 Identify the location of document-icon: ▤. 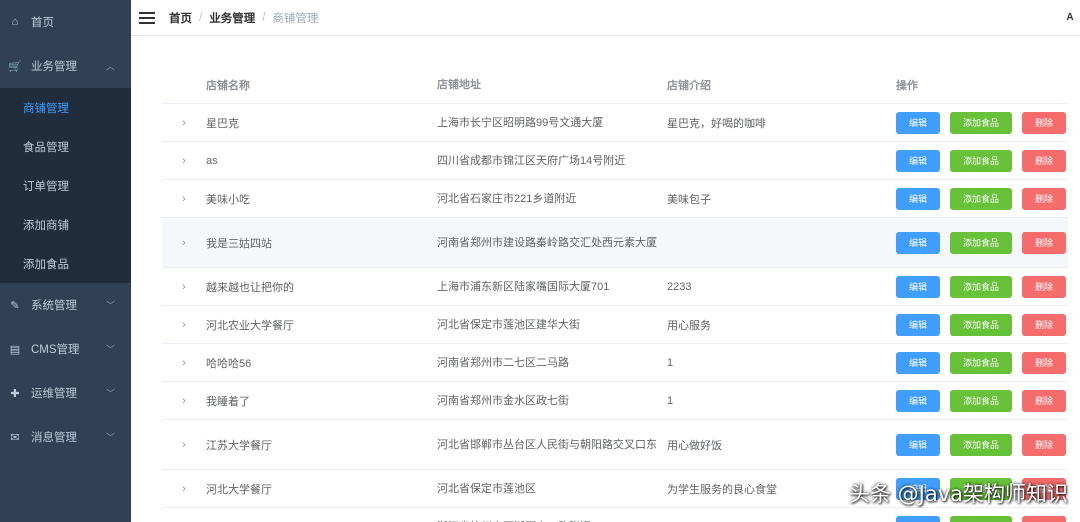
(15, 349).